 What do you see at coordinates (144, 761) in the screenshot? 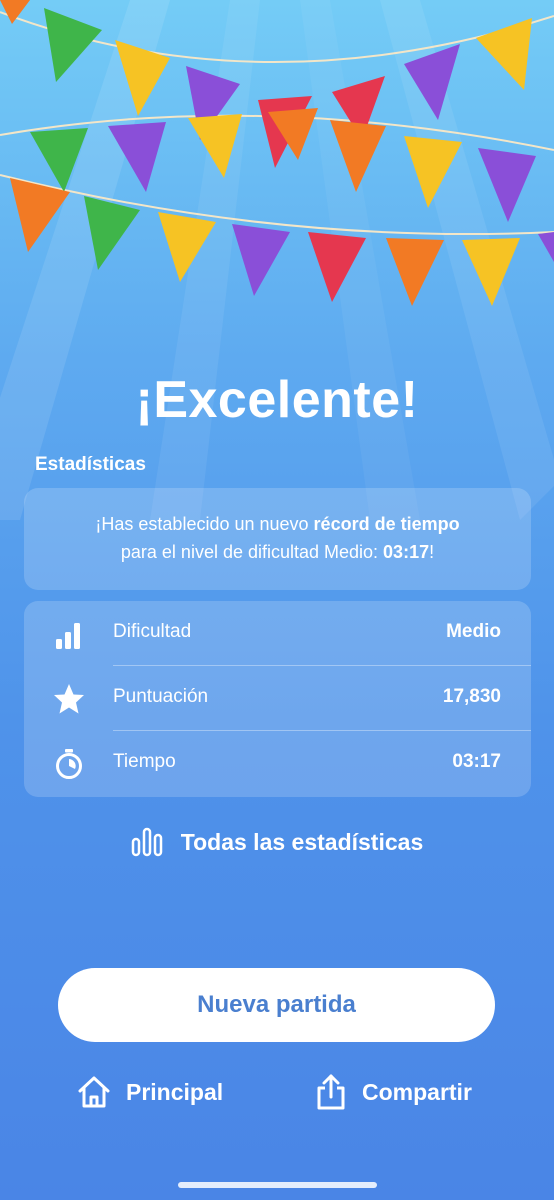
I see `stat-label: Tiempo` at bounding box center [144, 761].